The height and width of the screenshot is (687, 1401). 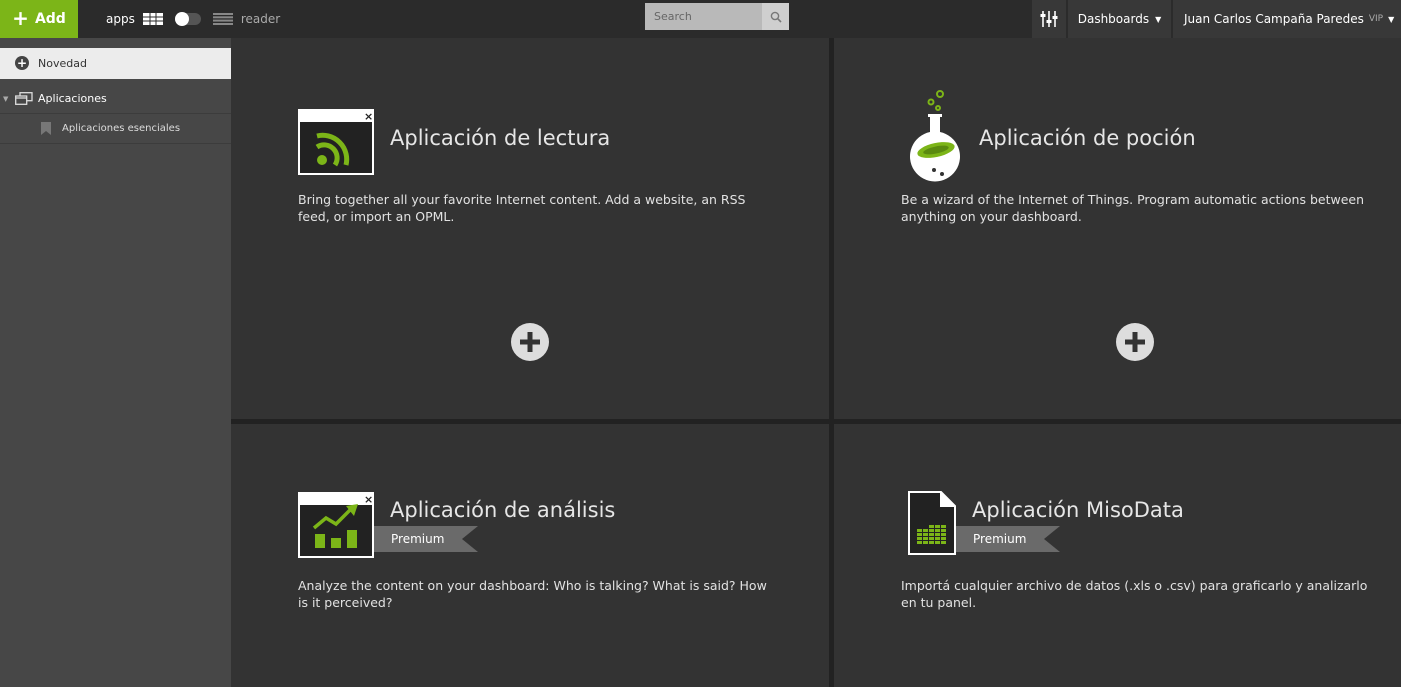 What do you see at coordinates (121, 128) in the screenshot?
I see `sidebar-item-label: Aplicaciones esenciales` at bounding box center [121, 128].